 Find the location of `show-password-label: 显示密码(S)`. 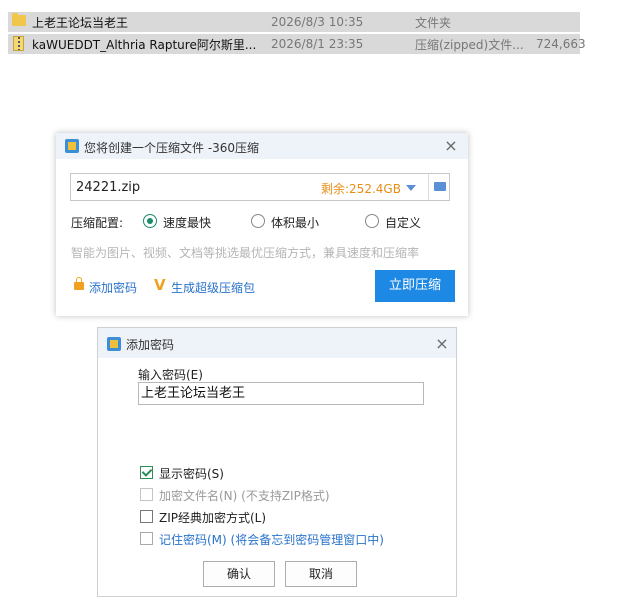

show-password-label: 显示密码(S) is located at coordinates (191, 473).